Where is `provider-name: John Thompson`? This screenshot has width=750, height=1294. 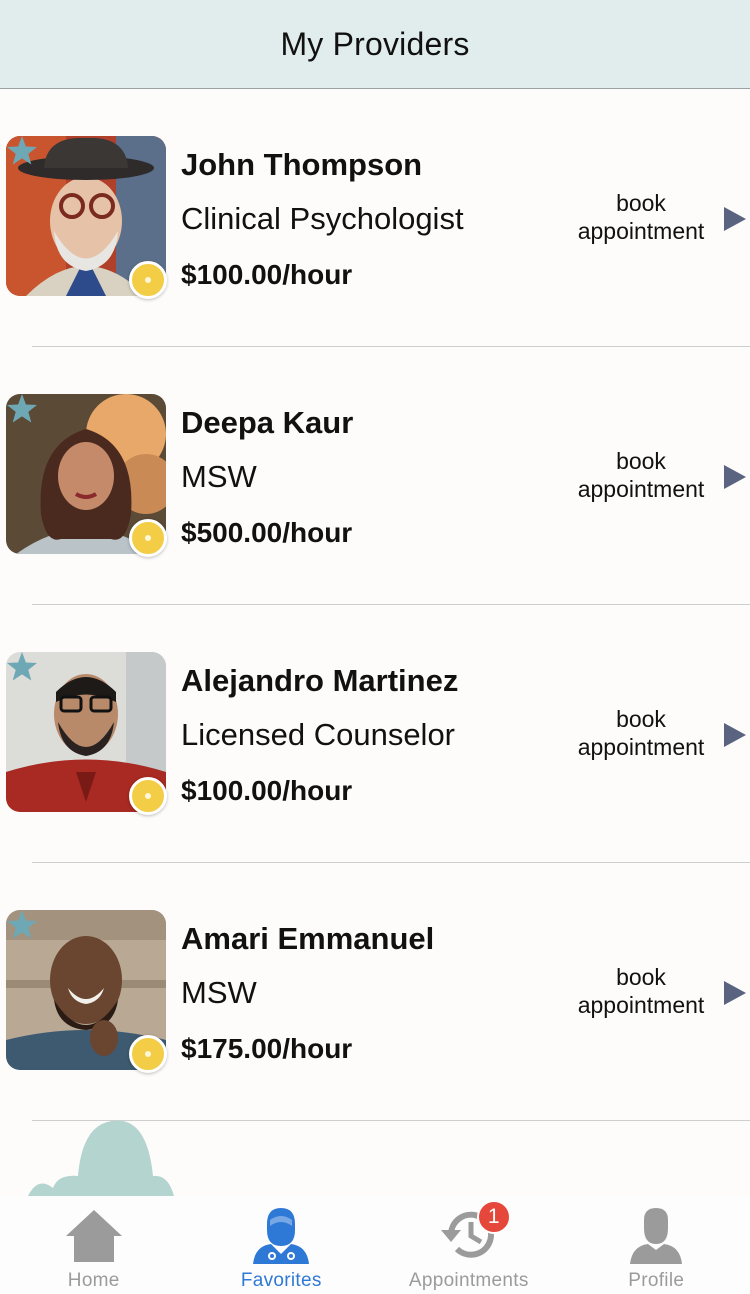 provider-name: John Thompson is located at coordinates (302, 164).